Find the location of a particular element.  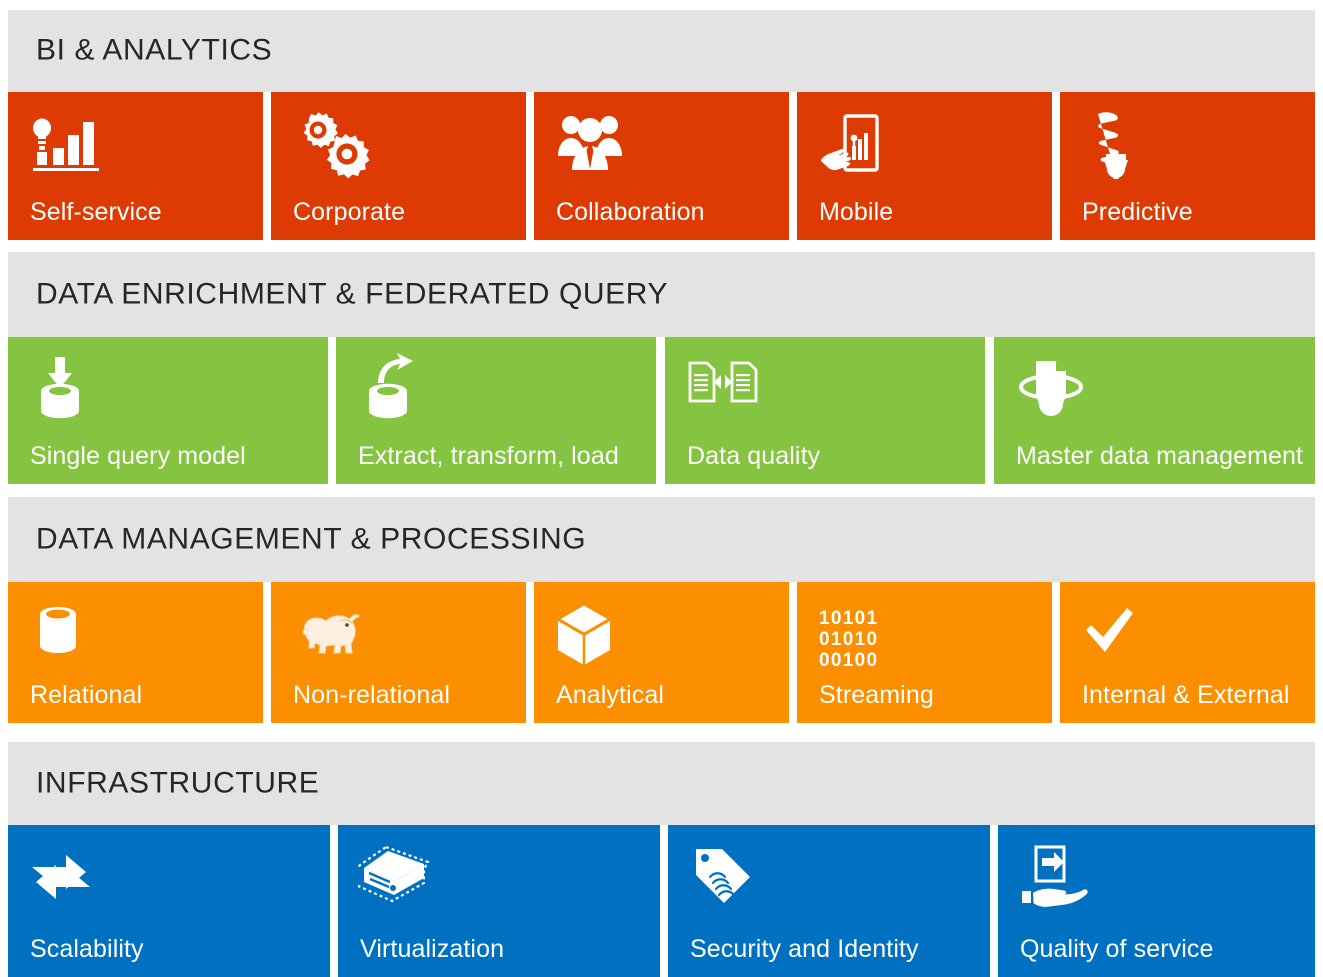

database-export-icon is located at coordinates (398, 391).